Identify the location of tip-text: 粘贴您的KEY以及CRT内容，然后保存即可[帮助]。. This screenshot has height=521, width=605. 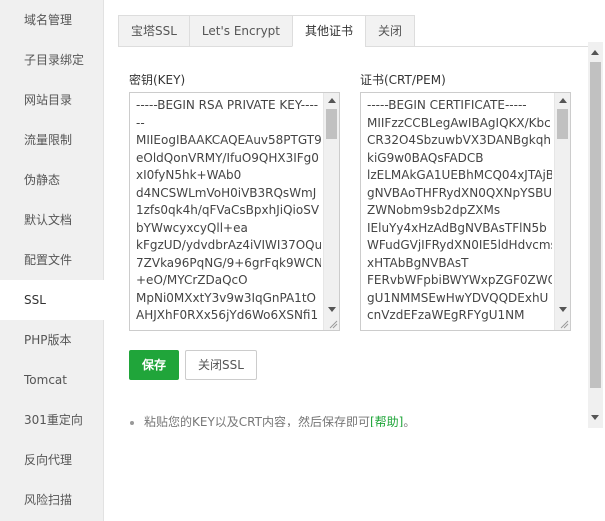
(272, 420).